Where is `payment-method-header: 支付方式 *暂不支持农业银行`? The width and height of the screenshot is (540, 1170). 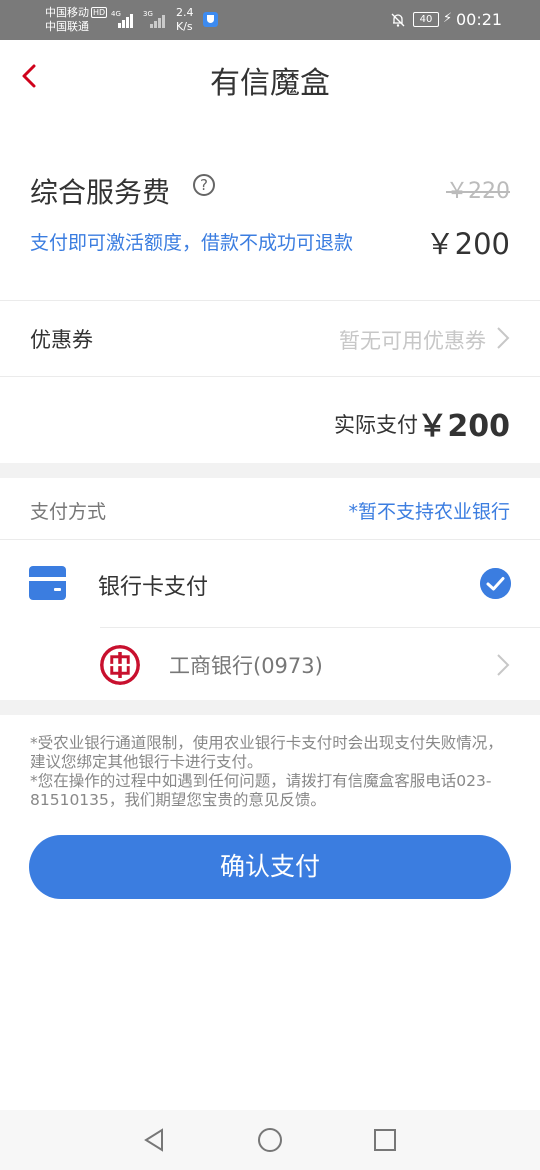
payment-method-header: 支付方式 *暂不支持农业银行 is located at coordinates (270, 508).